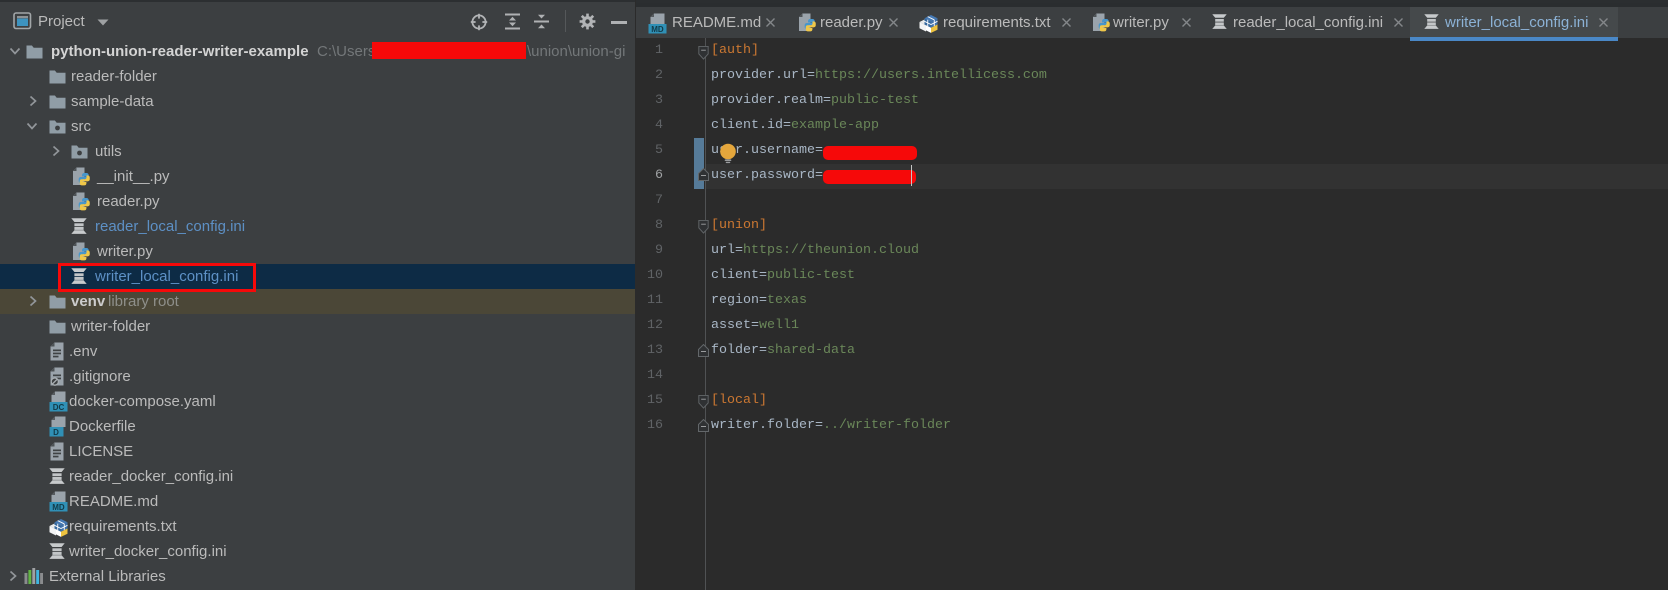 Image resolution: width=1668 pixels, height=590 pixels. What do you see at coordinates (59, 407) in the screenshot?
I see `svg-text: DC` at bounding box center [59, 407].